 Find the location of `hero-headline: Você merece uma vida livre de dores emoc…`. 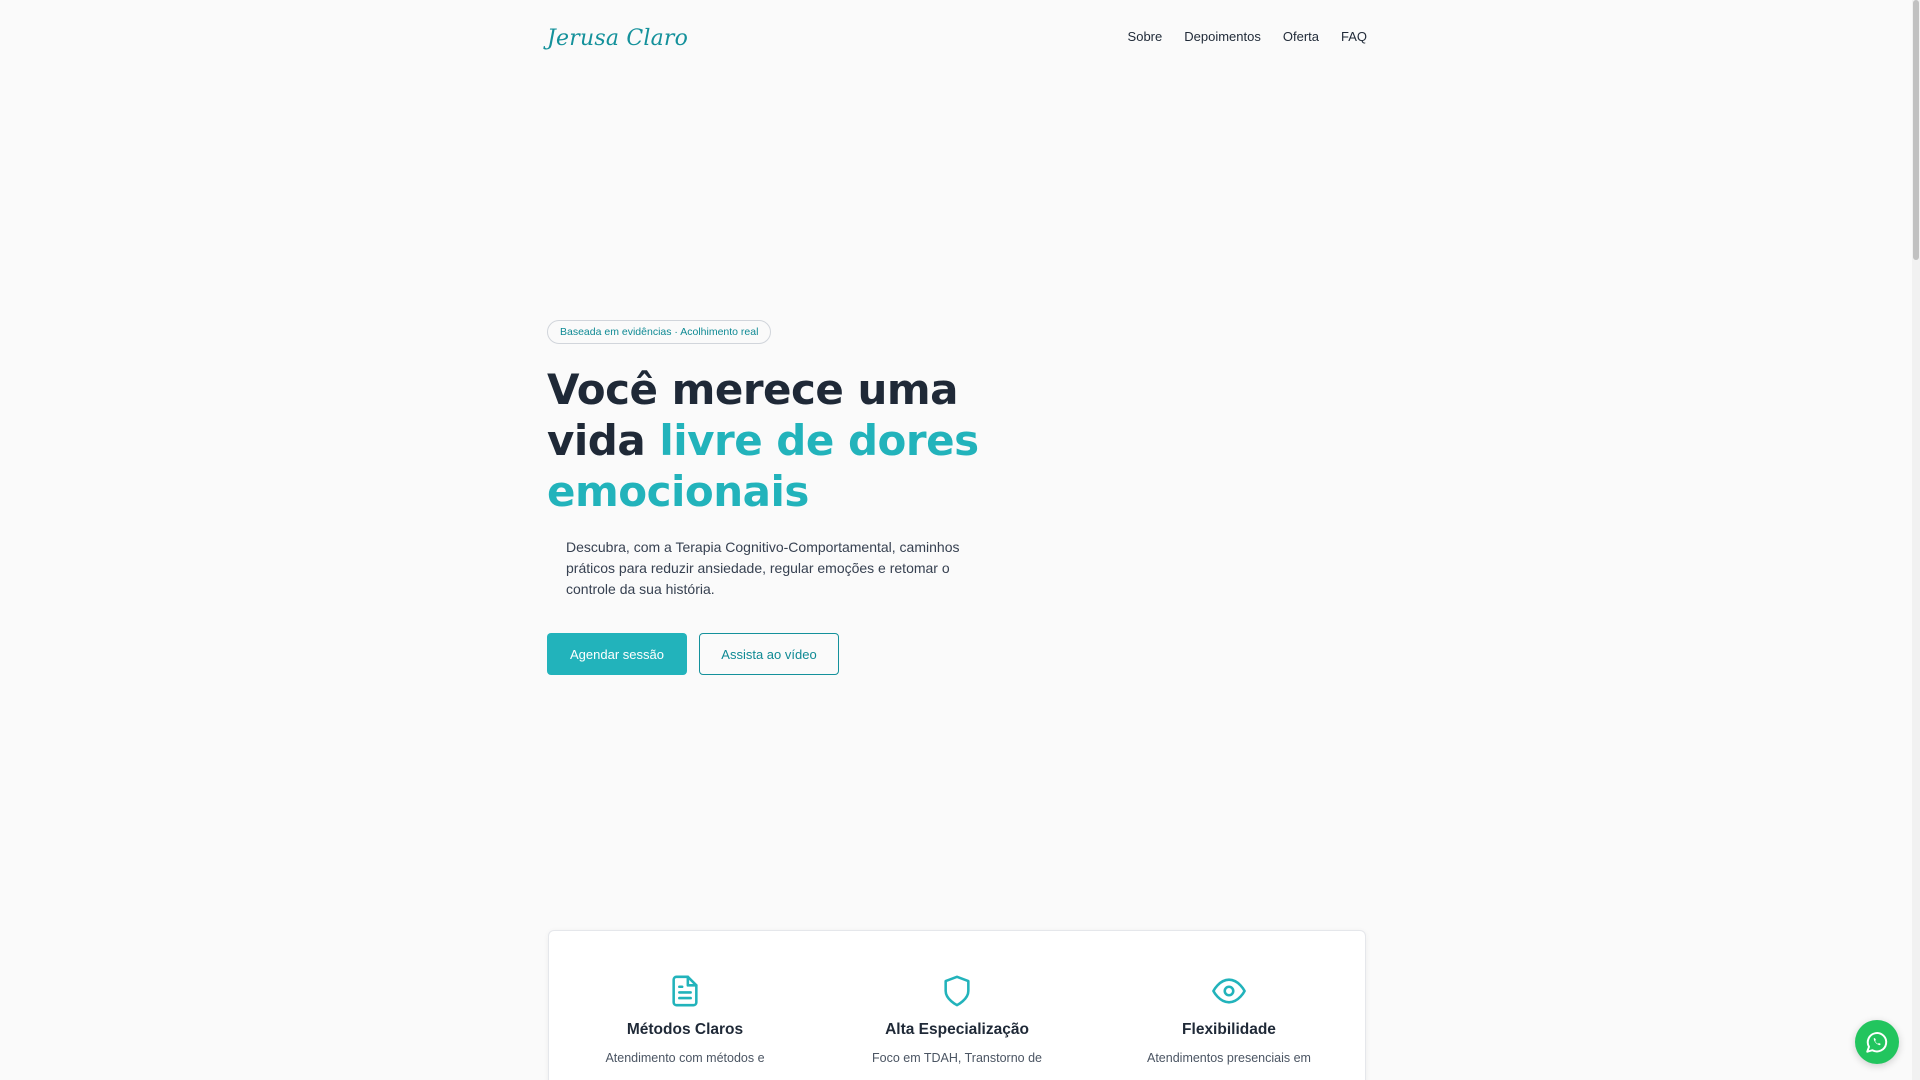

hero-headline: Você merece uma vida livre de dores emoc… is located at coordinates (782, 440).